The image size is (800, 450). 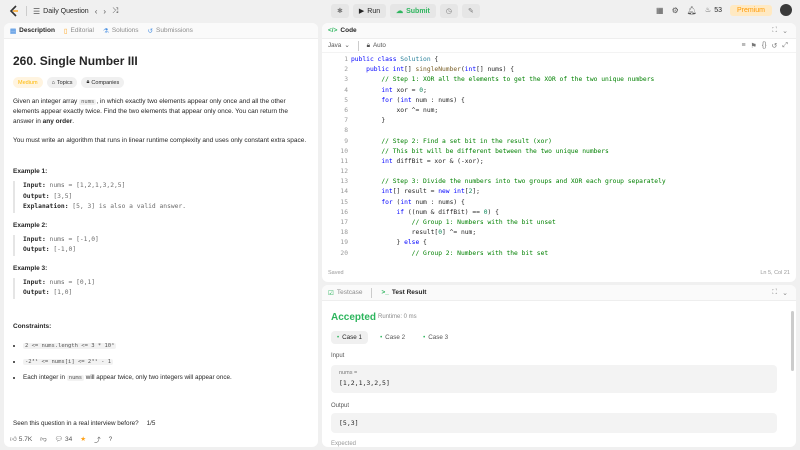 What do you see at coordinates (104, 11) in the screenshot?
I see `next-problem-icon: ›` at bounding box center [104, 11].